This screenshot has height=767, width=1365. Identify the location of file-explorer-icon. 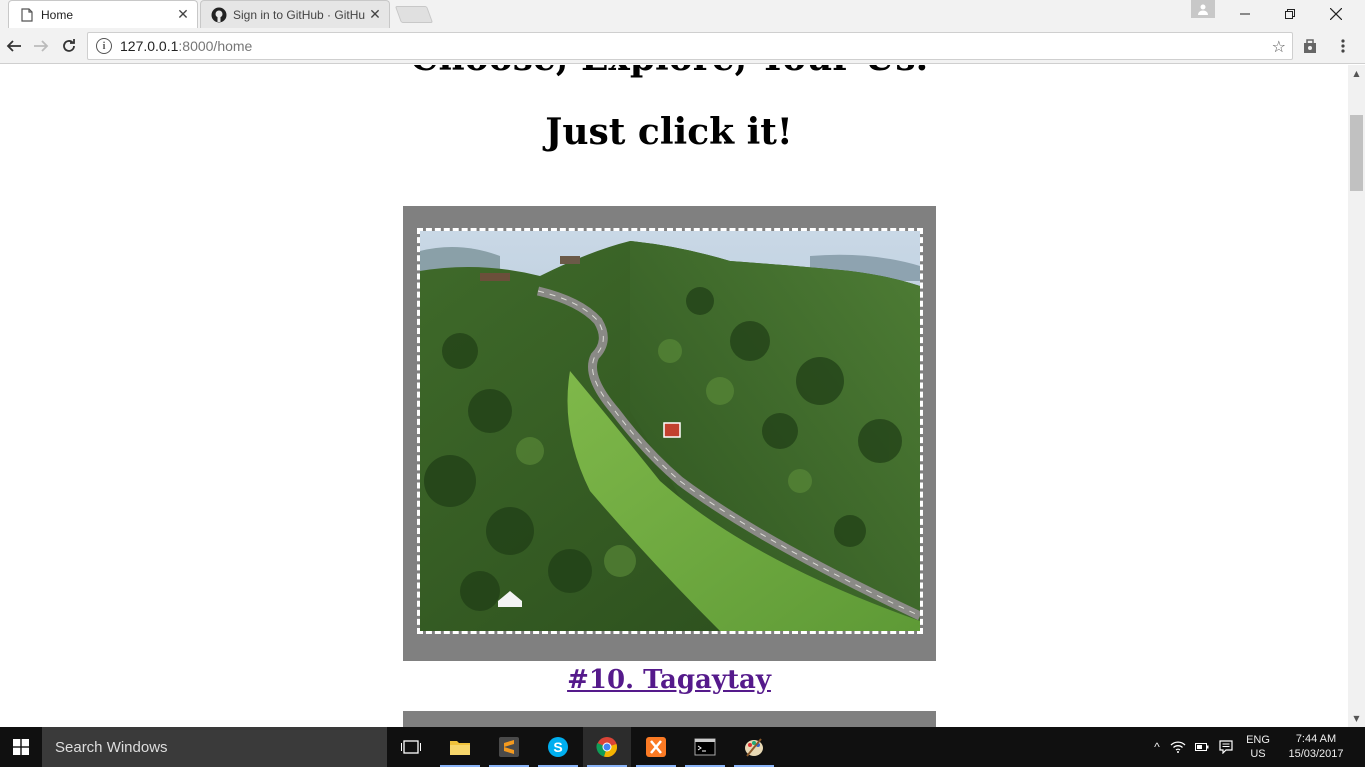
(460, 747).